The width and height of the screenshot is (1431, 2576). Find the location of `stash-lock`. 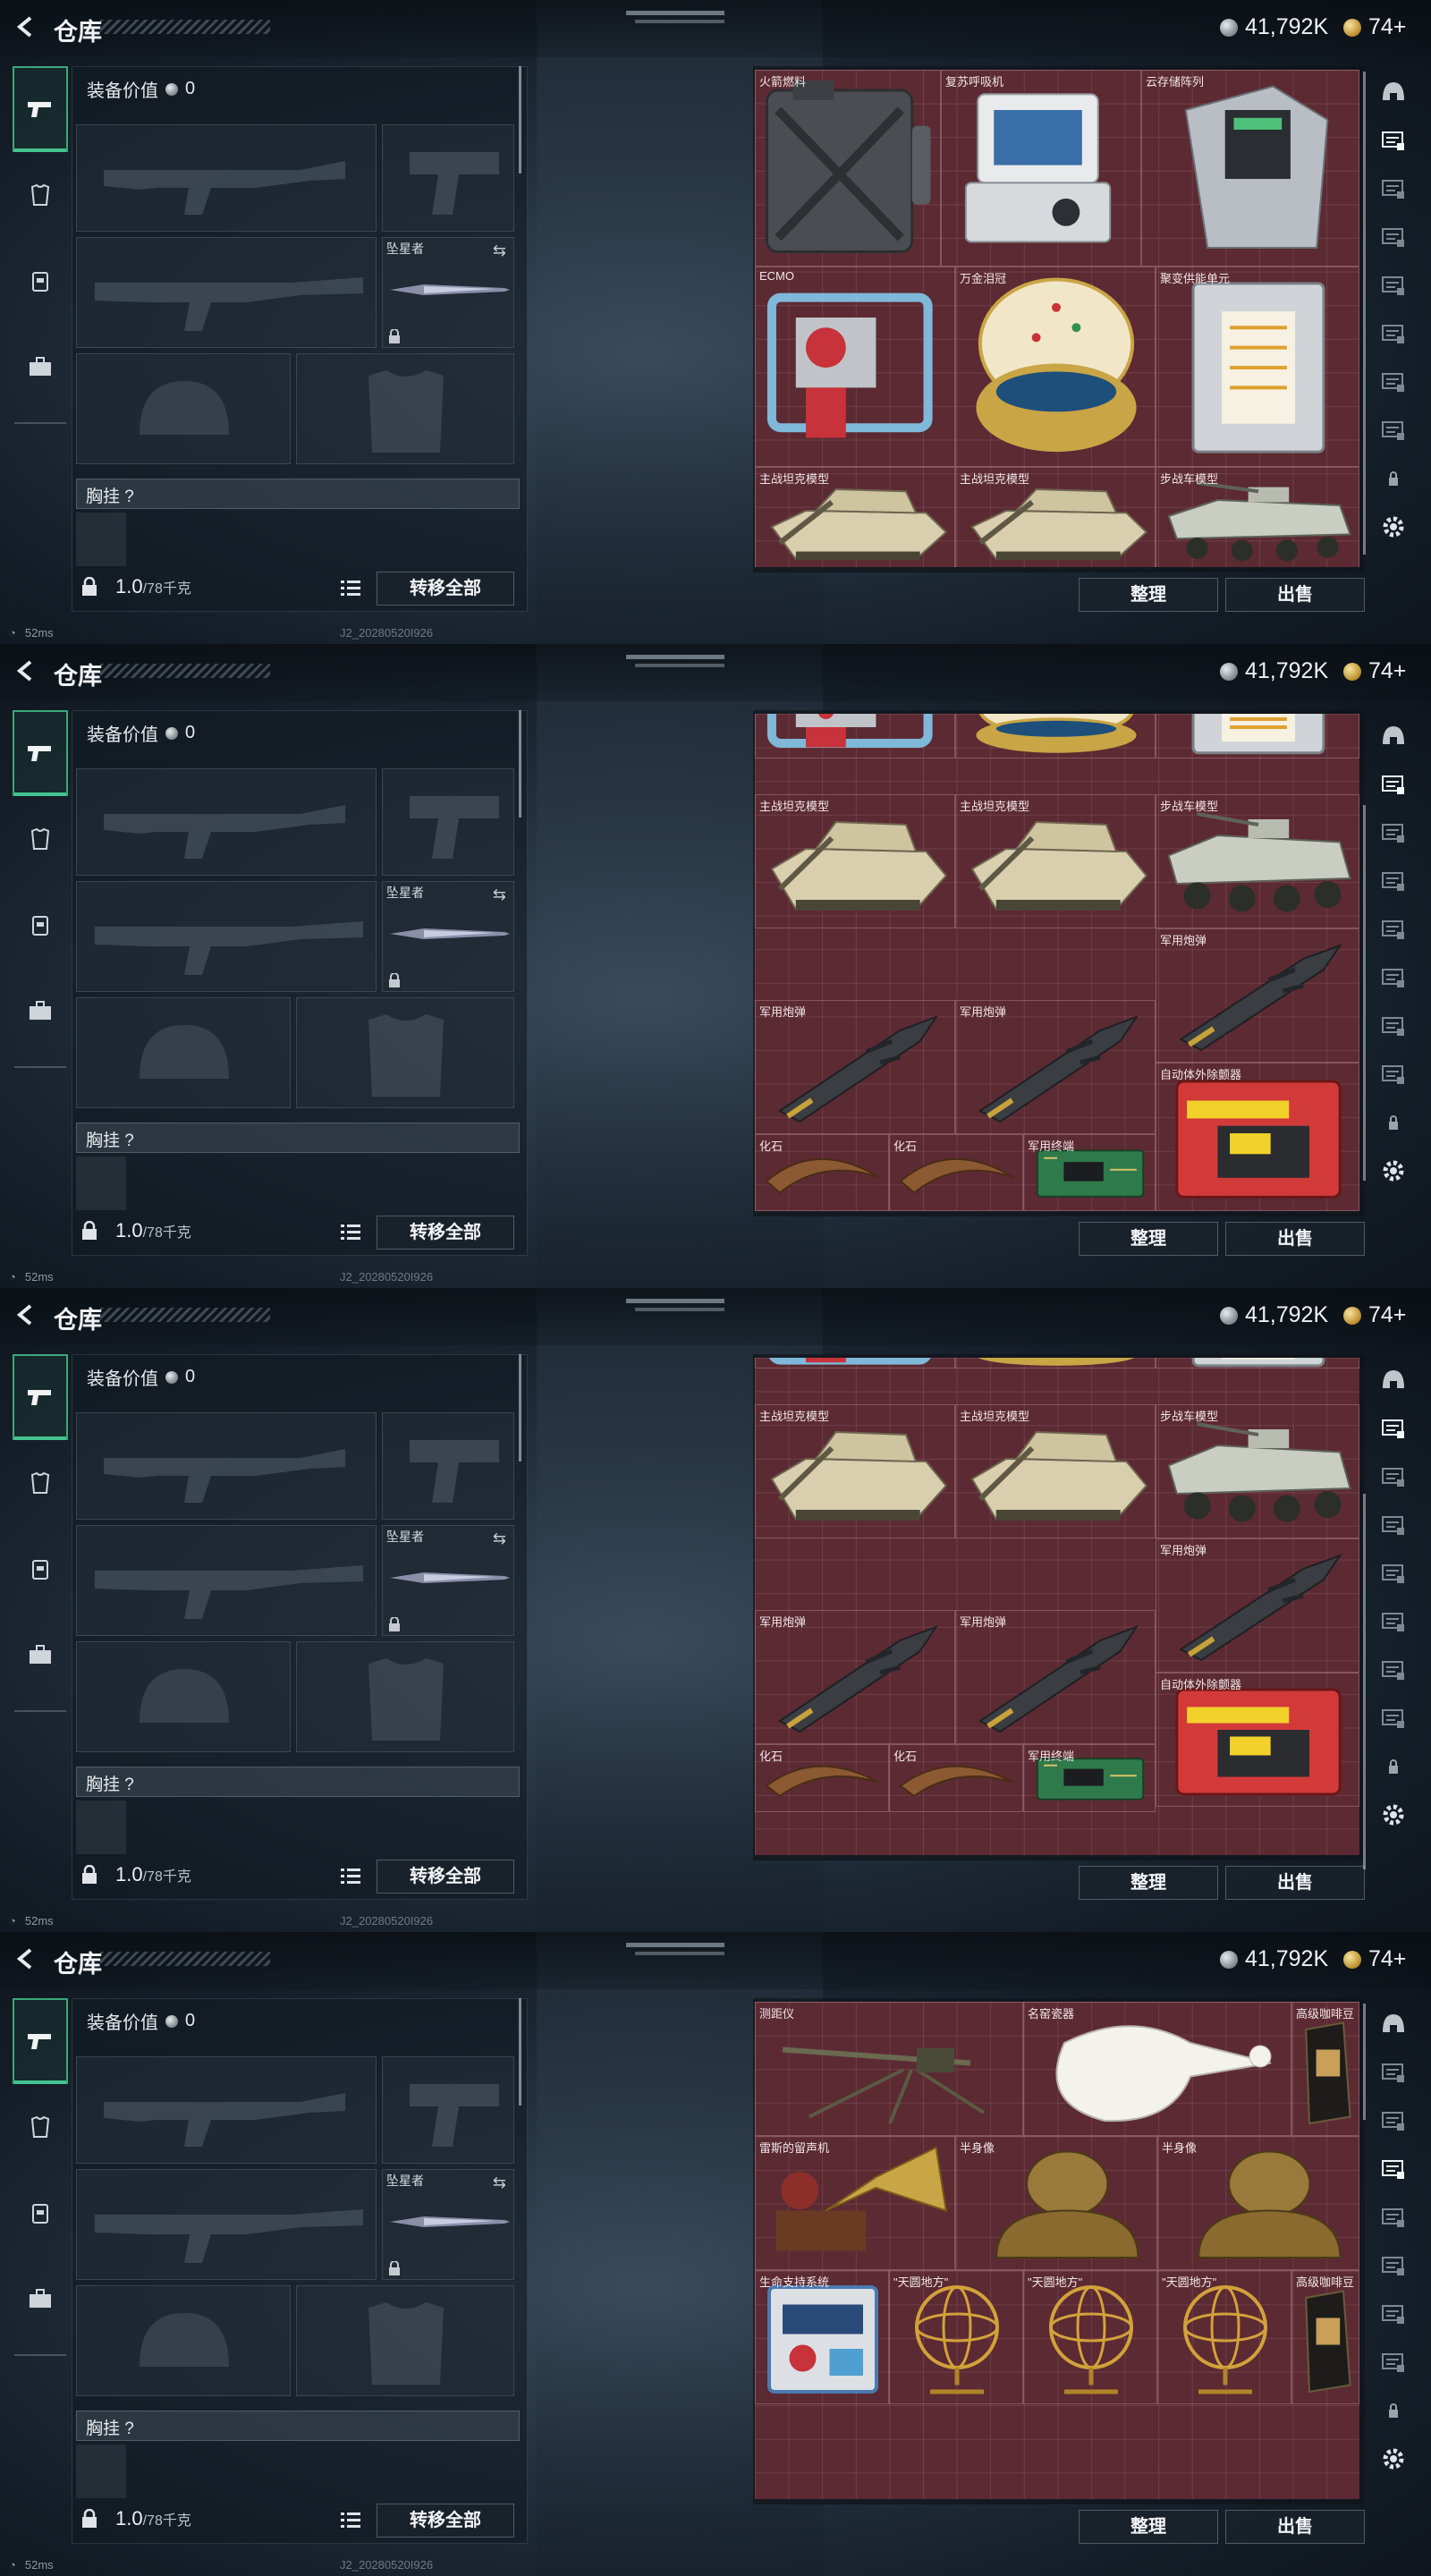

stash-lock is located at coordinates (1394, 1766).